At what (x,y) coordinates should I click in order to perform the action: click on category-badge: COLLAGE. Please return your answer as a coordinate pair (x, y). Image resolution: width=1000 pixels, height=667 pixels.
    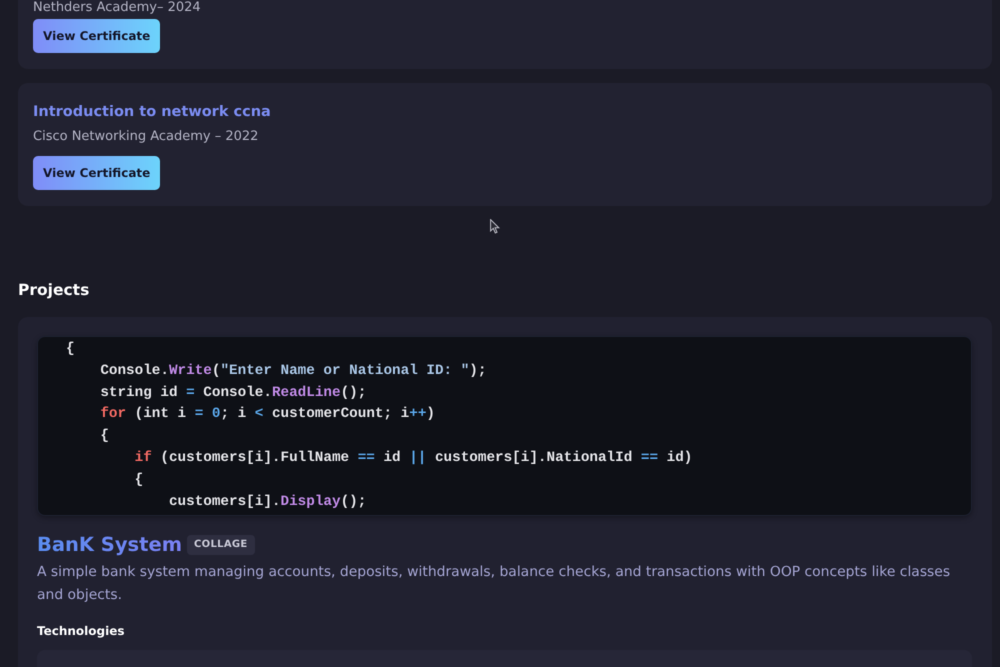
    Looking at the image, I should click on (220, 545).